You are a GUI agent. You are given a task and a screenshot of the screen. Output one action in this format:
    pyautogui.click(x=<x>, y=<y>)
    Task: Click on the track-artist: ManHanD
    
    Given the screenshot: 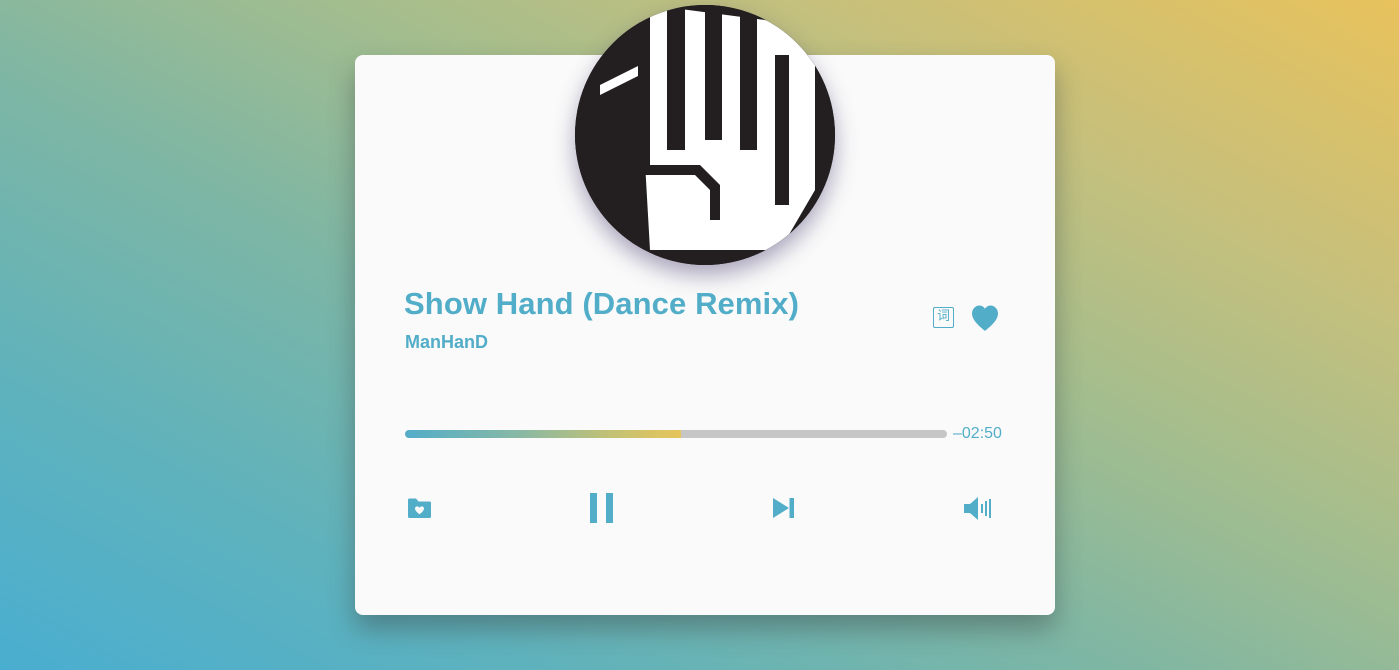 What is the action you would take?
    pyautogui.click(x=447, y=342)
    